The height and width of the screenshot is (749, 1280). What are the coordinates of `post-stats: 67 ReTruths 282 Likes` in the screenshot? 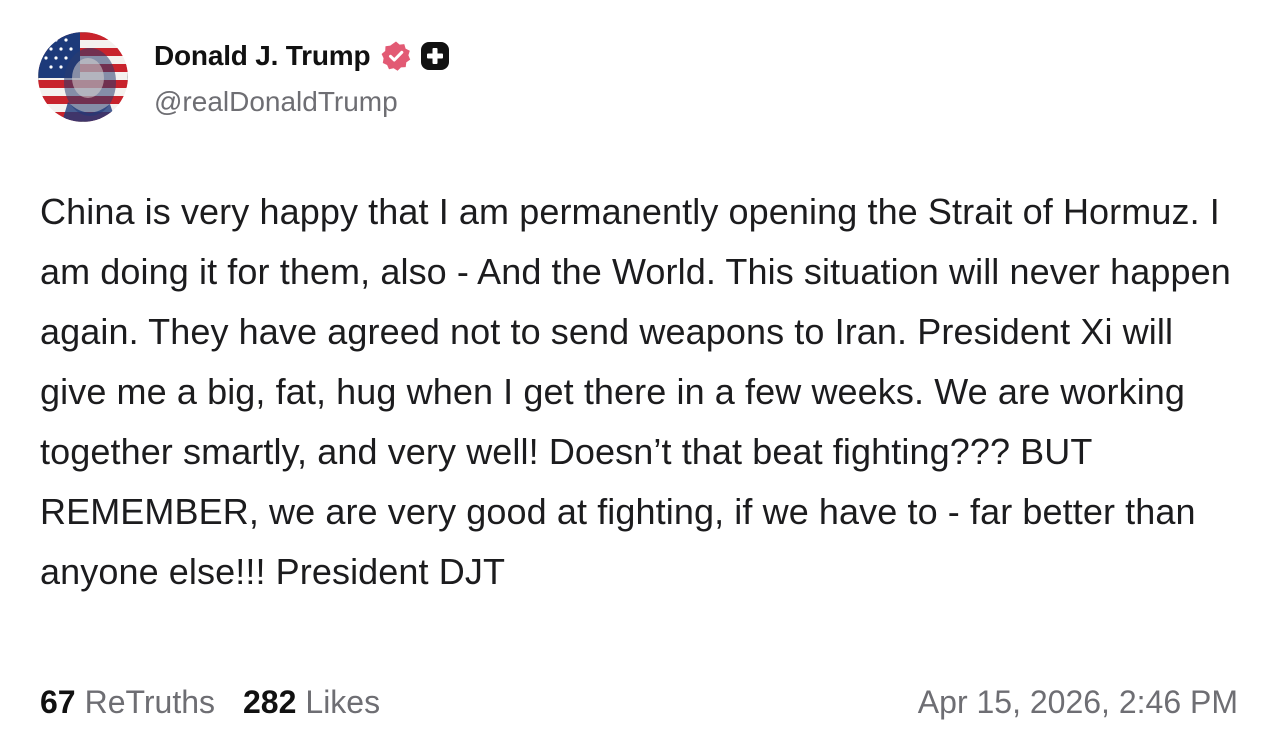 It's located at (210, 702).